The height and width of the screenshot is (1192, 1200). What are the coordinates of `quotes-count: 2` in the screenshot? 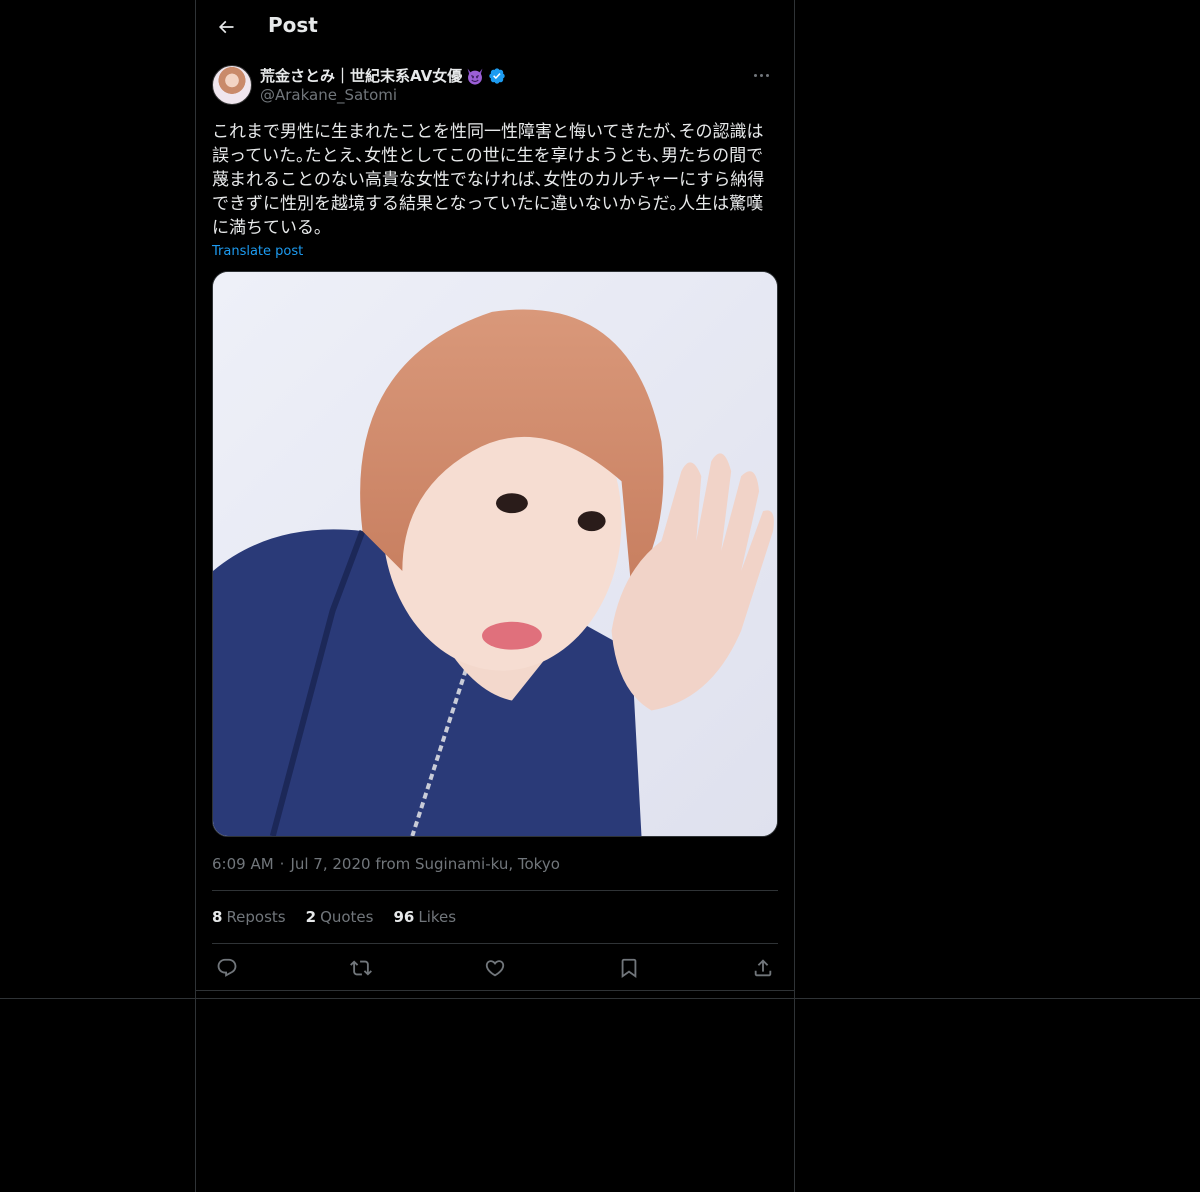 It's located at (311, 917).